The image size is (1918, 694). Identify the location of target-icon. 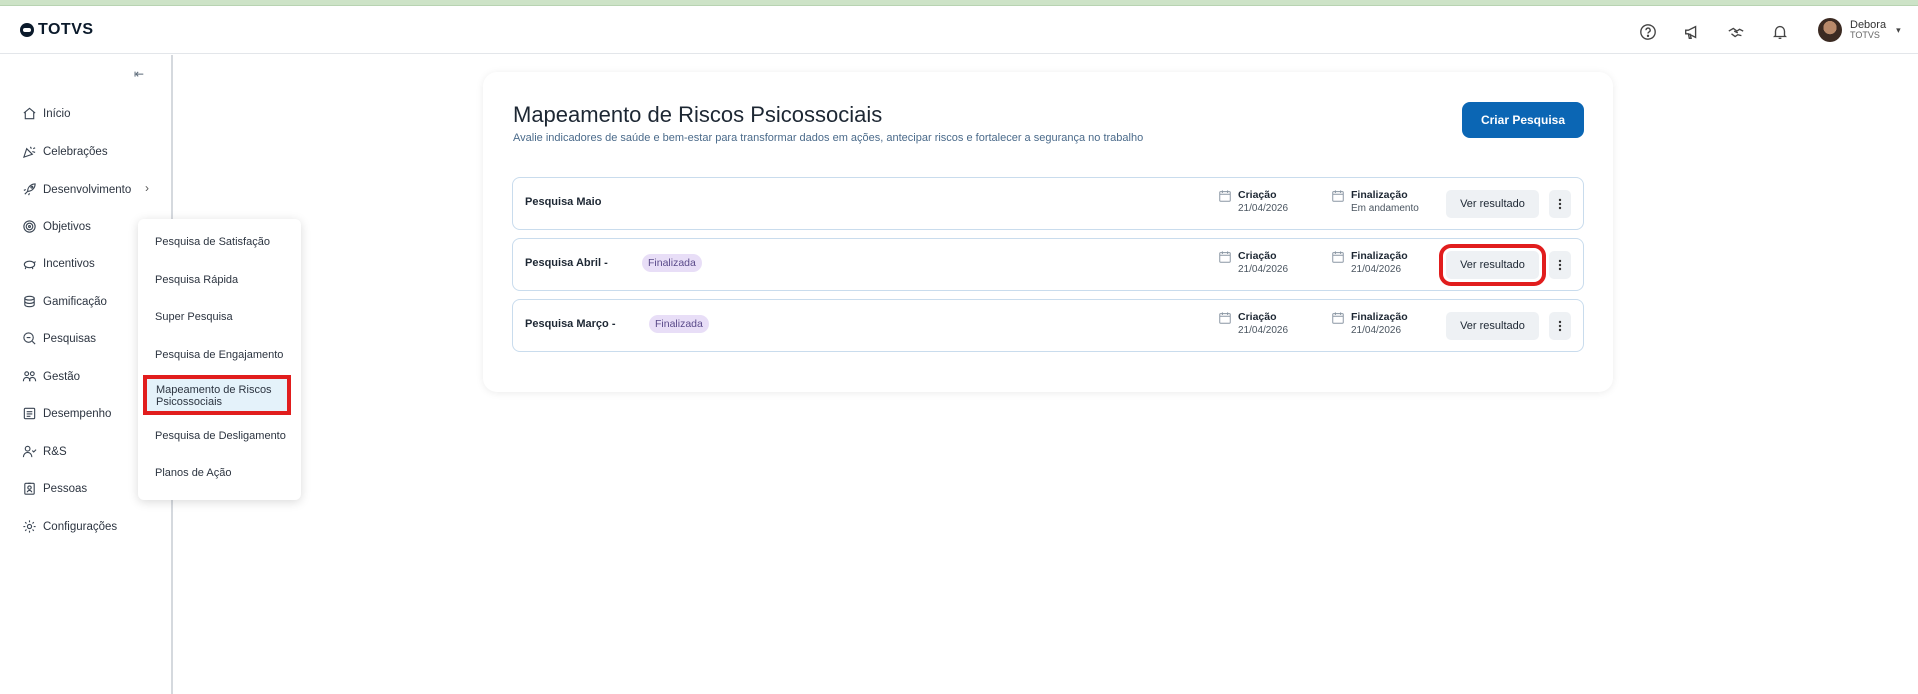
(29, 226).